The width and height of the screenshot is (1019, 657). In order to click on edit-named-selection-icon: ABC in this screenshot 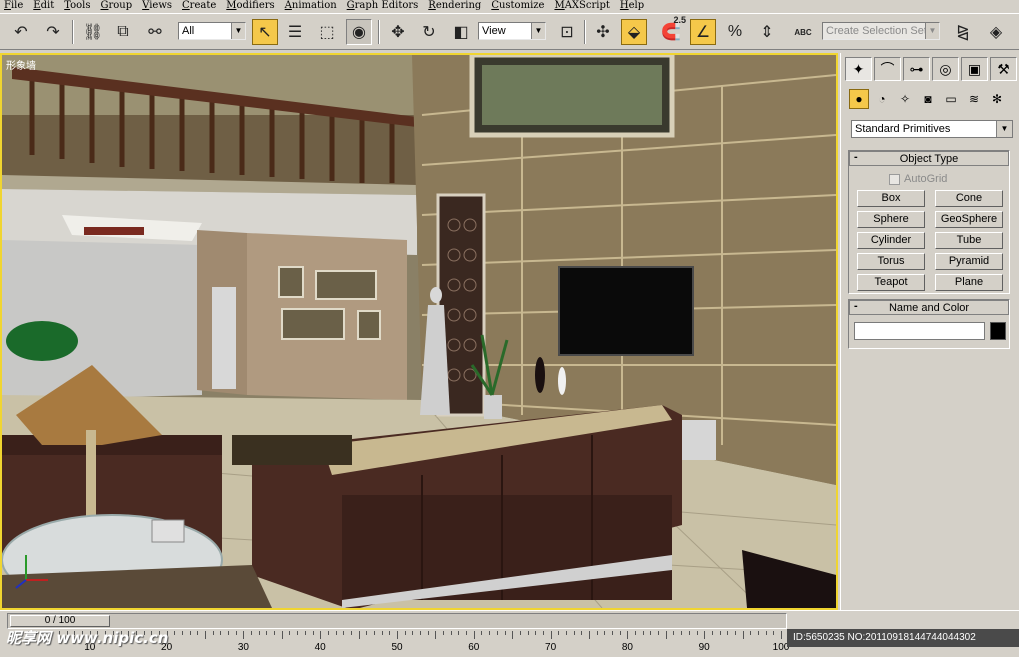, I will do `click(803, 32)`.